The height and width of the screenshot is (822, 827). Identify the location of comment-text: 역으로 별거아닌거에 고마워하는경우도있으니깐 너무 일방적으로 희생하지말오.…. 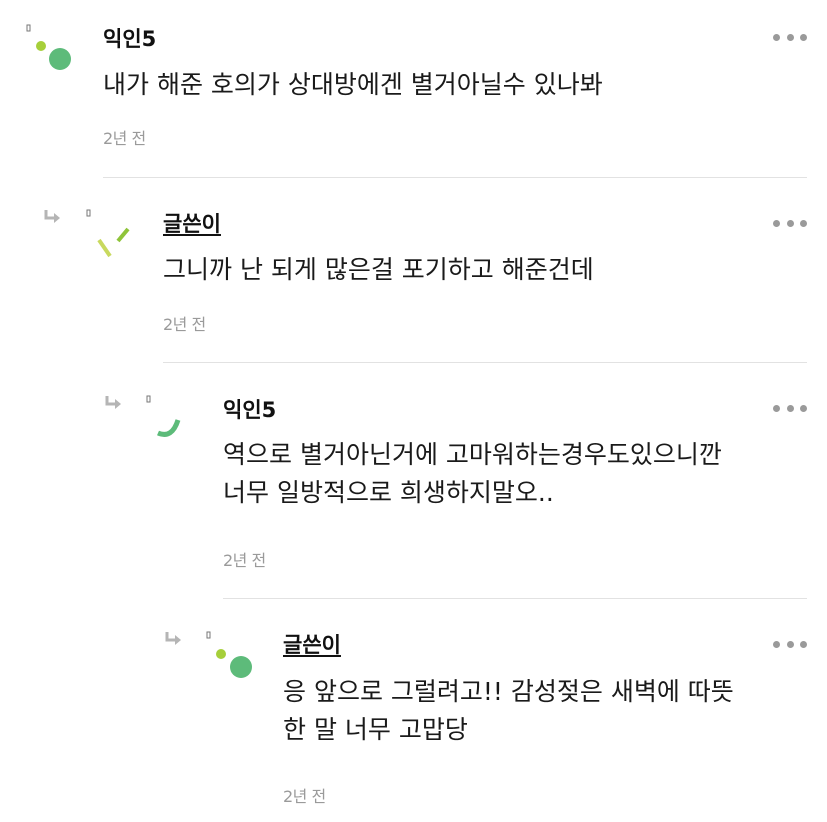
(472, 473).